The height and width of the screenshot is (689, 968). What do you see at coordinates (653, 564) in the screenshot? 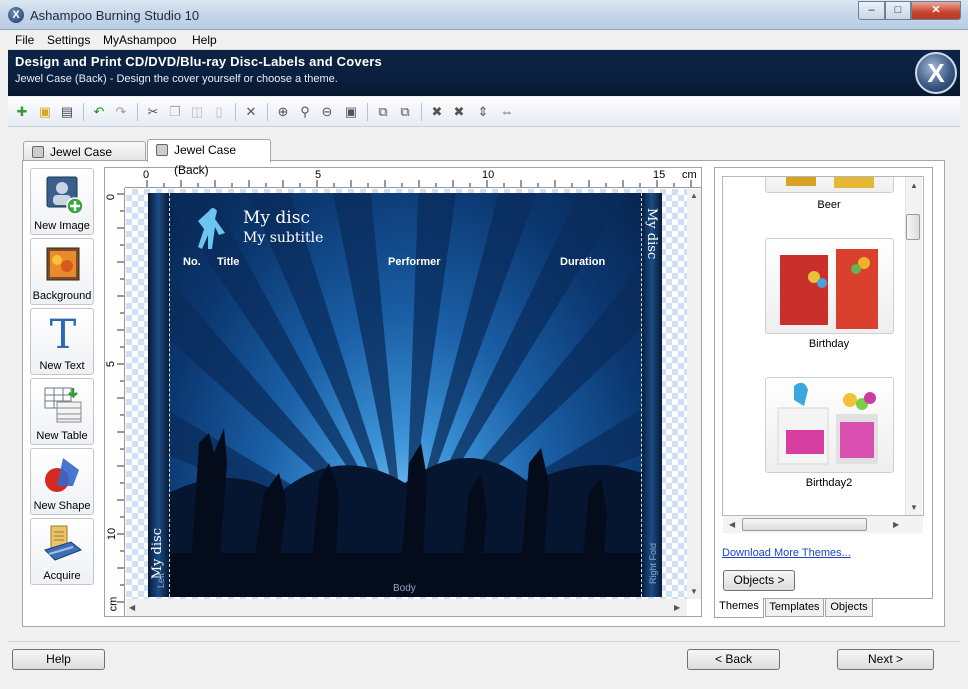
I see `fold-label-right: Right Fold` at bounding box center [653, 564].